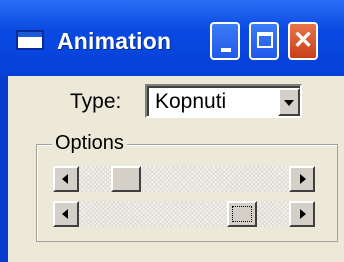  Describe the element at coordinates (226, 50) in the screenshot. I see `minimize-icon` at that location.